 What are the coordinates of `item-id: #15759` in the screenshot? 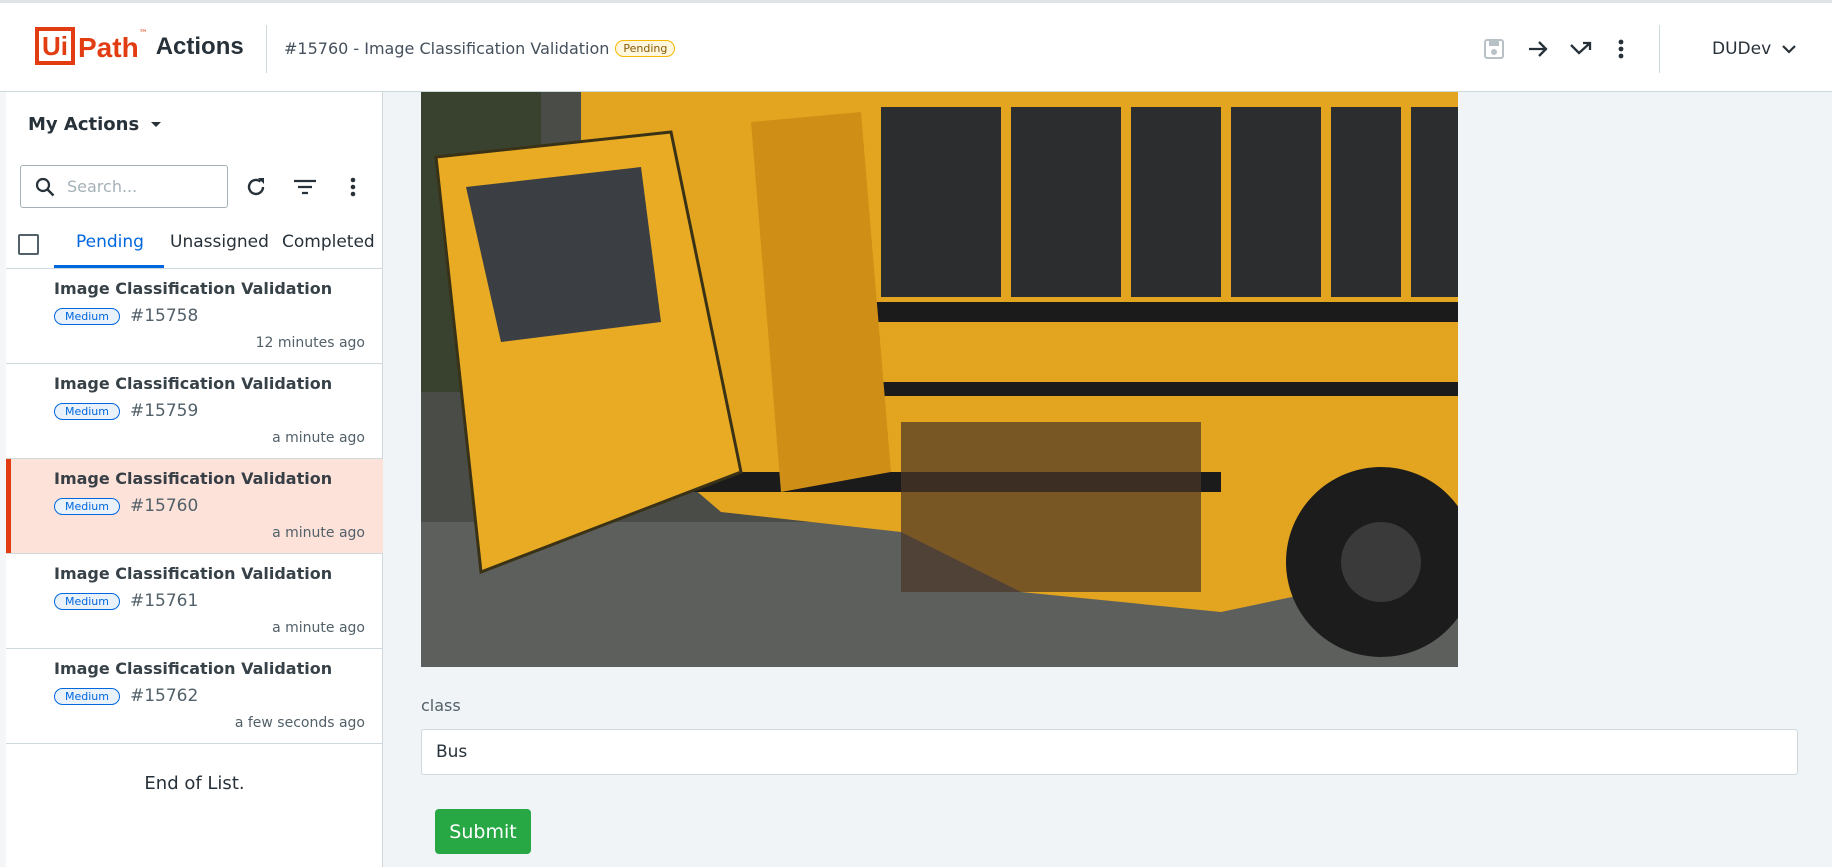 It's located at (164, 411).